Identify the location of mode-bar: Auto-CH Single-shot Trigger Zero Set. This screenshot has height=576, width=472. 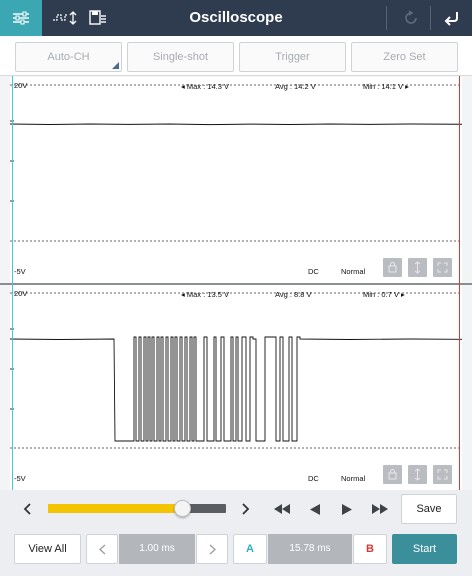
(236, 56).